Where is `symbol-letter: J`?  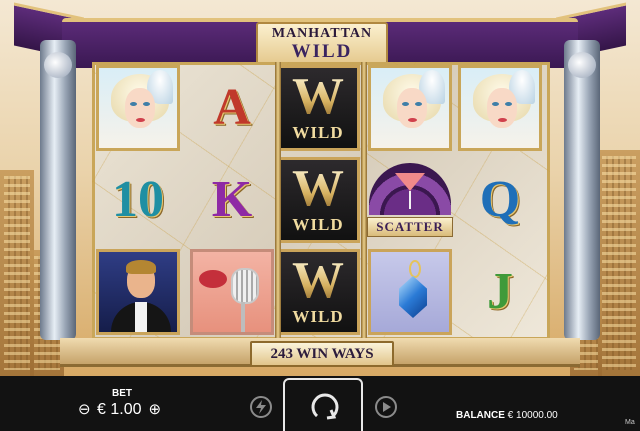
symbol-letter: J is located at coordinates (500, 291).